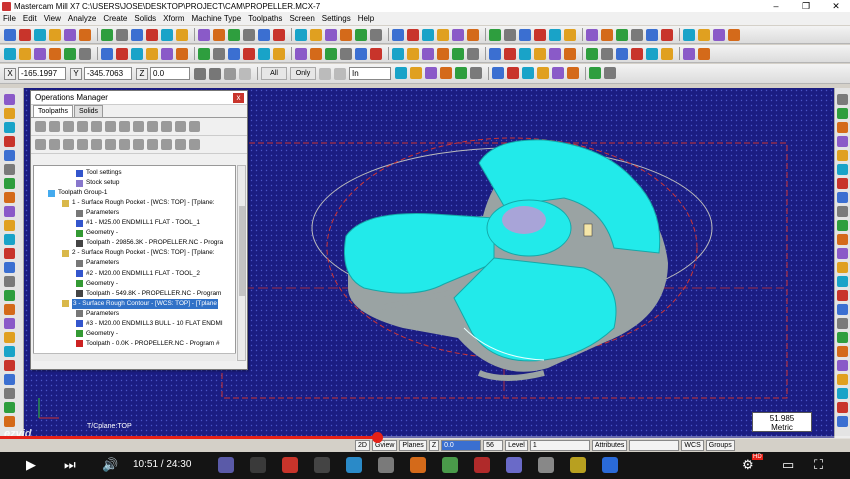 This screenshot has width=850, height=479. Describe the element at coordinates (217, 18) in the screenshot. I see `menu-machine-type: Machine Type` at that location.